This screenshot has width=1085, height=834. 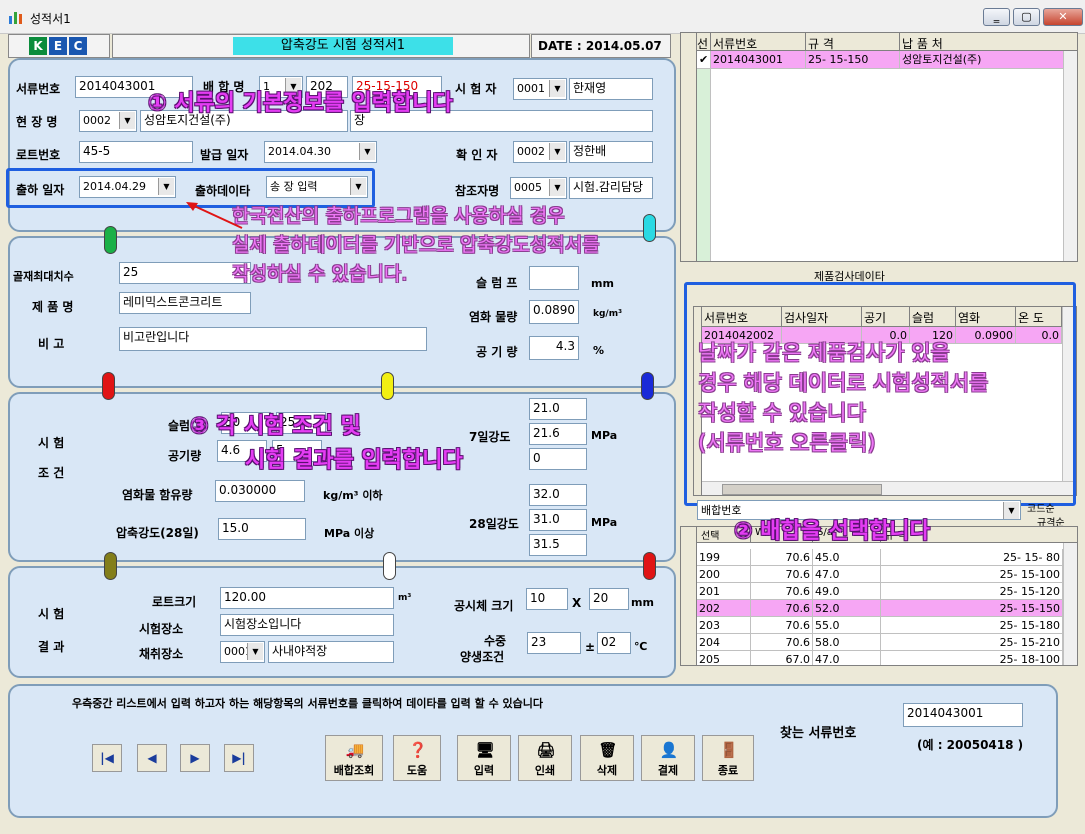 What do you see at coordinates (847, 591) in the screenshot?
I see `mix-cell-sa: 49.0` at bounding box center [847, 591].